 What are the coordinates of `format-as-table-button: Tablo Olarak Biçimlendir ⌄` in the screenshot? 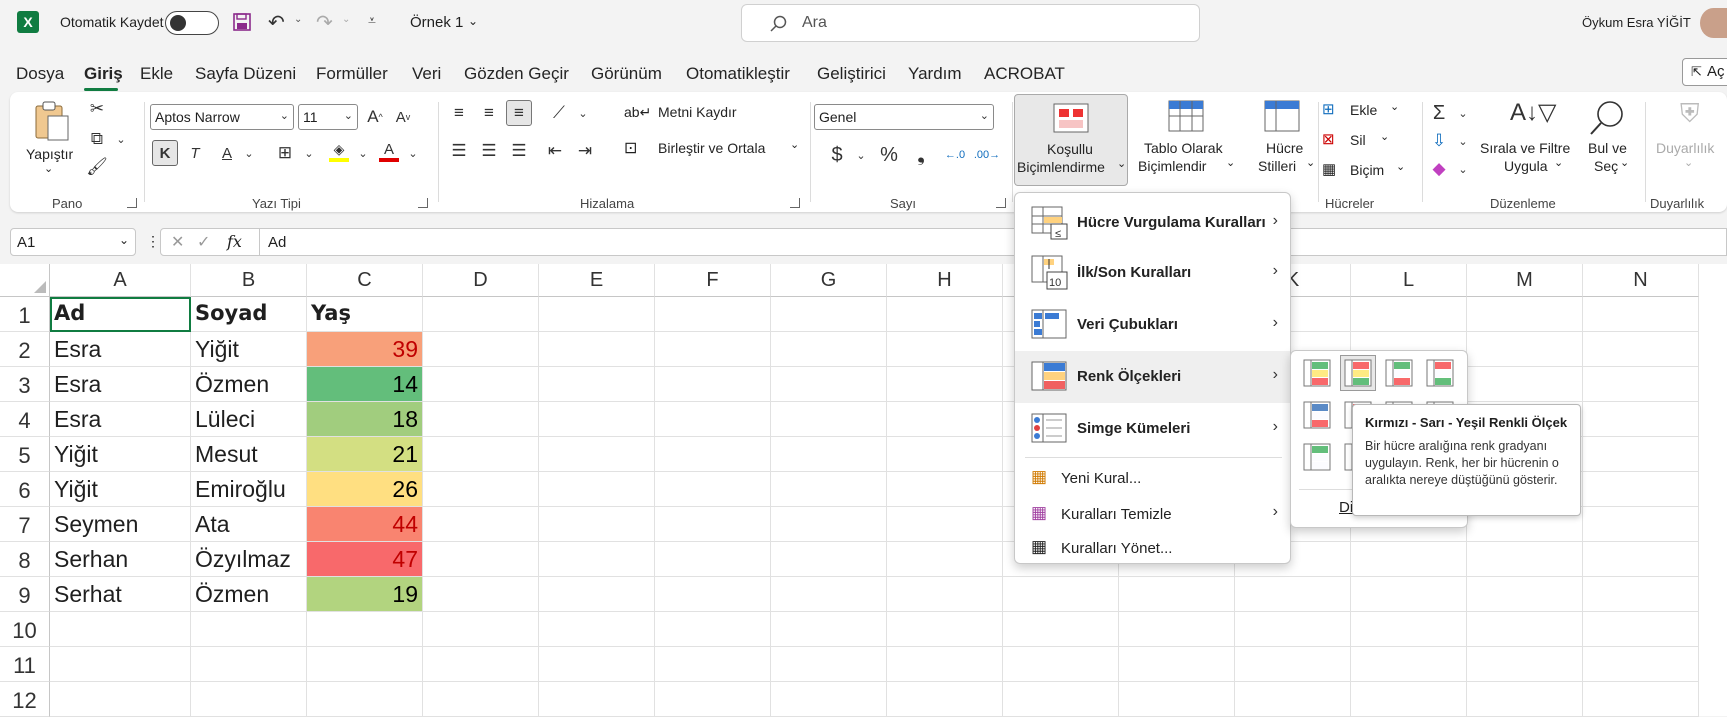 It's located at (1188, 140).